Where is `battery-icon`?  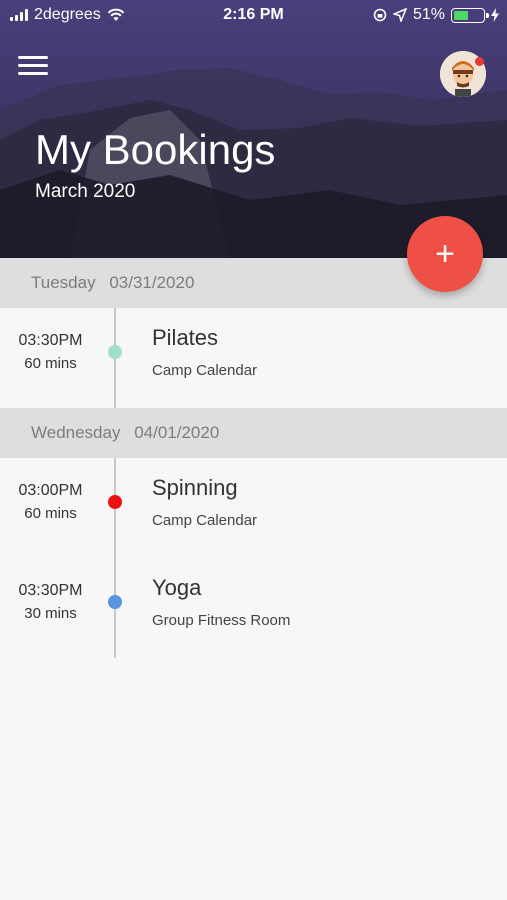
battery-icon is located at coordinates (470, 15).